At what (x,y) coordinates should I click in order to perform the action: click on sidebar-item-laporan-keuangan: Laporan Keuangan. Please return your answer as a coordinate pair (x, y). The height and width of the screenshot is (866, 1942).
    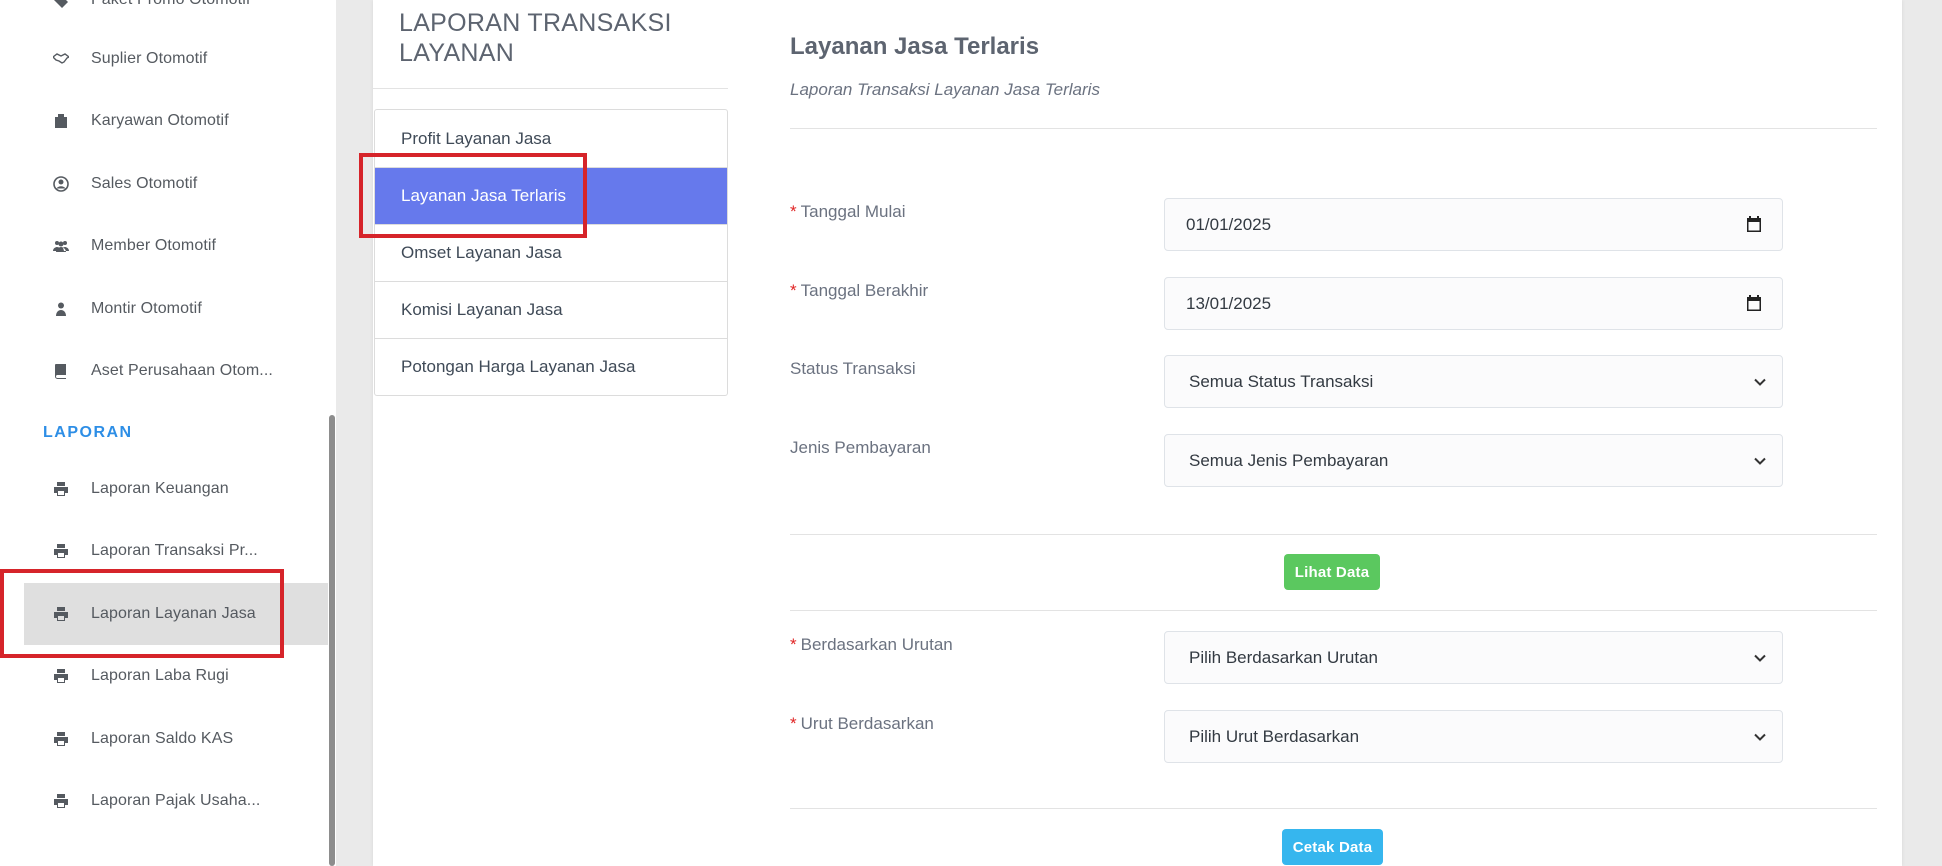
    Looking at the image, I should click on (176, 489).